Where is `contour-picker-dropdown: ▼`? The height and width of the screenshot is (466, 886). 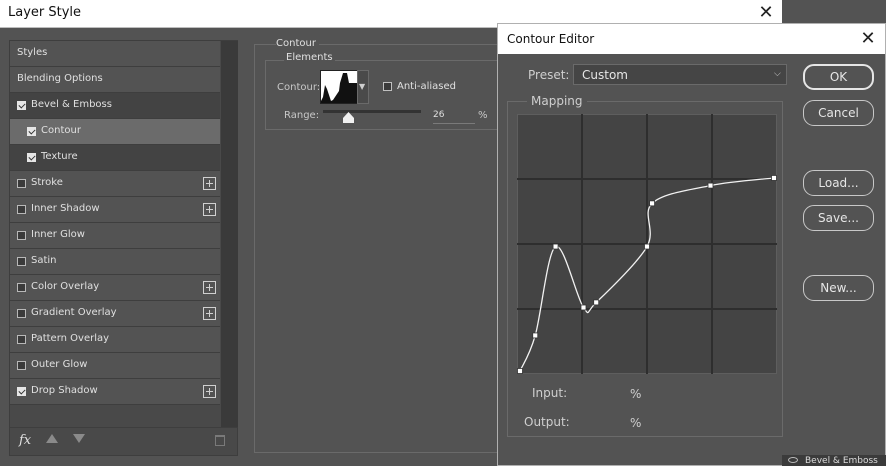 contour-picker-dropdown: ▼ is located at coordinates (363, 87).